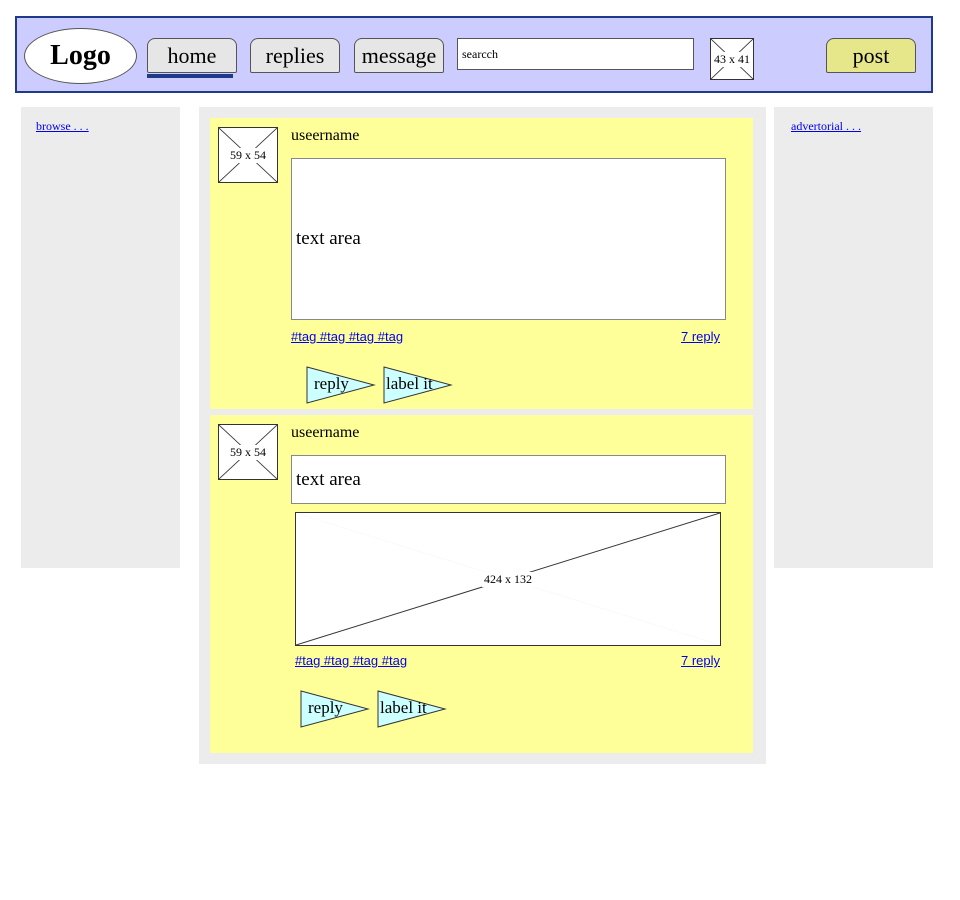 This screenshot has width=960, height=900. Describe the element at coordinates (575, 54) in the screenshot. I see `search-input: searcch` at that location.